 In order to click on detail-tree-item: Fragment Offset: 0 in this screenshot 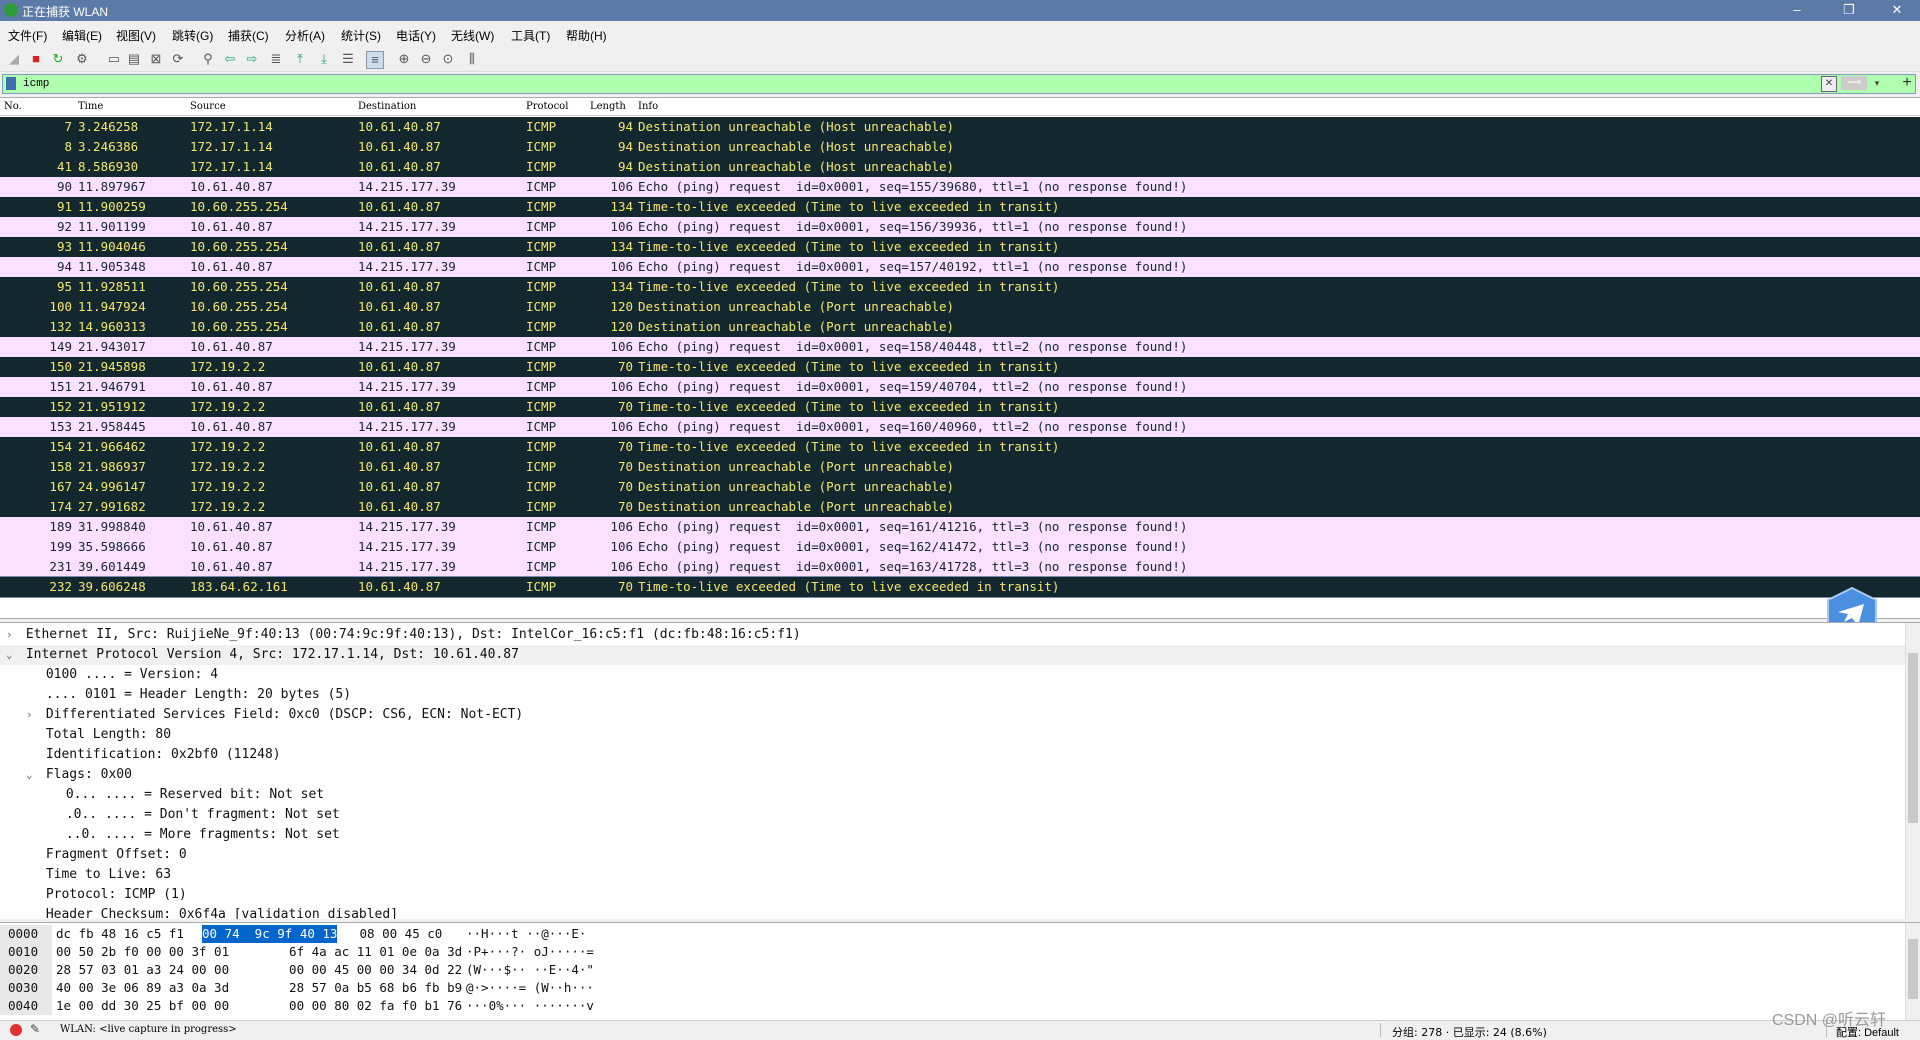, I will do `click(93, 855)`.